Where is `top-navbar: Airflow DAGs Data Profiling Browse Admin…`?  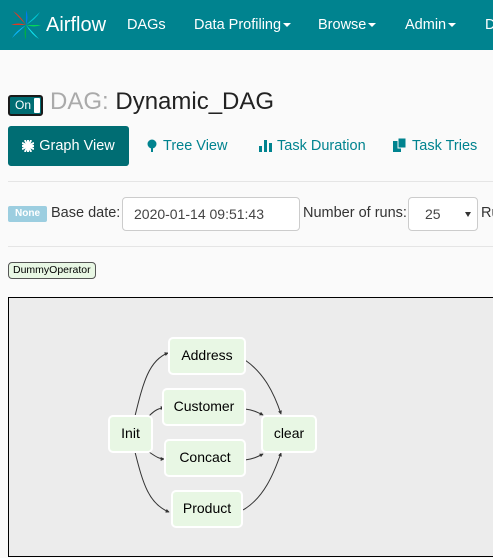
top-navbar: Airflow DAGs Data Profiling Browse Admin… is located at coordinates (246, 25).